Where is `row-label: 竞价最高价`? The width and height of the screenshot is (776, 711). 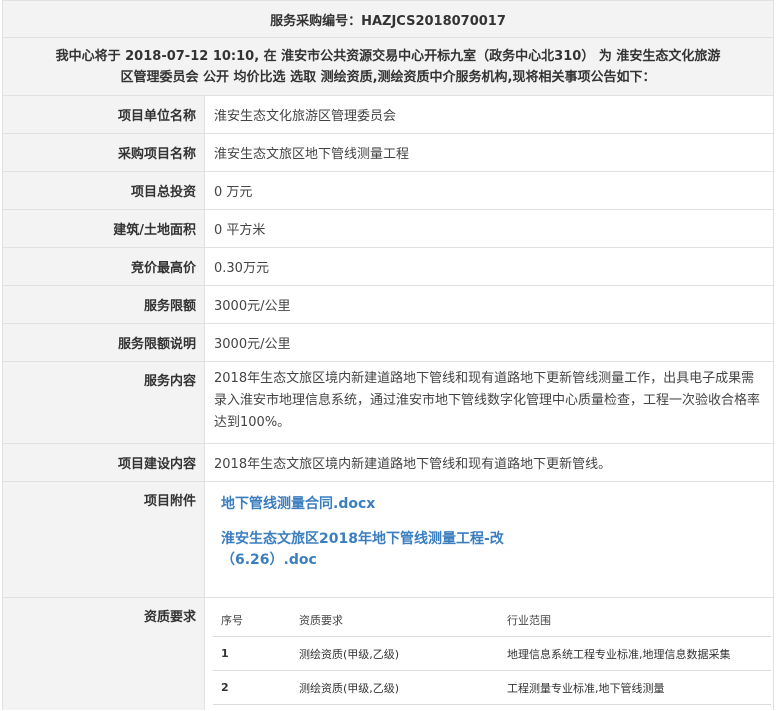
row-label: 竞价最高价 is located at coordinates (104, 266).